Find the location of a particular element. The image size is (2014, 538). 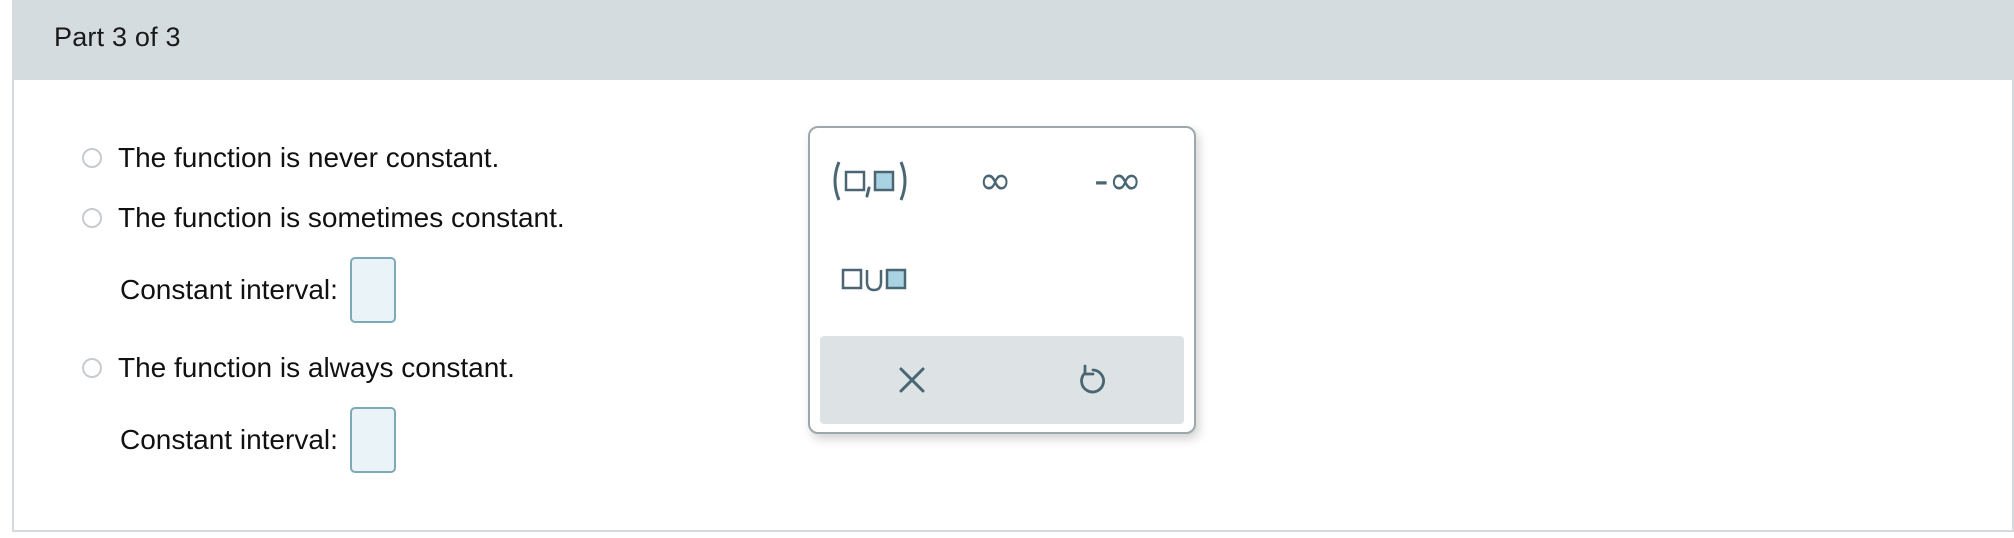

undo-button is located at coordinates (1092, 380).